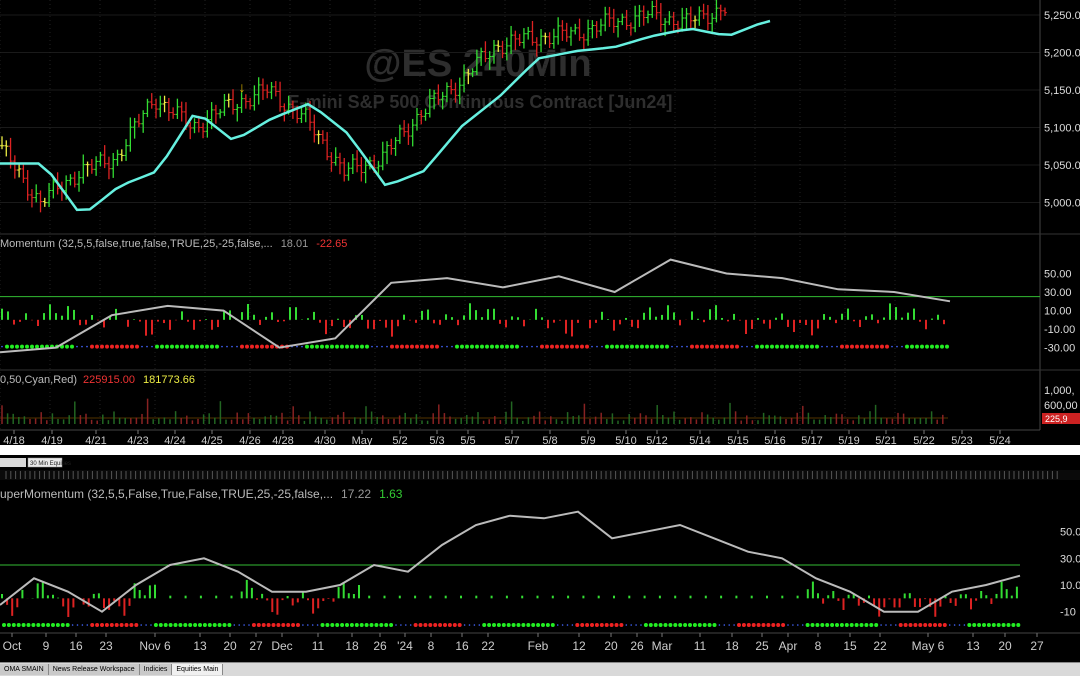 The image size is (1080, 676). I want to click on bottom-date-label: 12, so click(579, 646).